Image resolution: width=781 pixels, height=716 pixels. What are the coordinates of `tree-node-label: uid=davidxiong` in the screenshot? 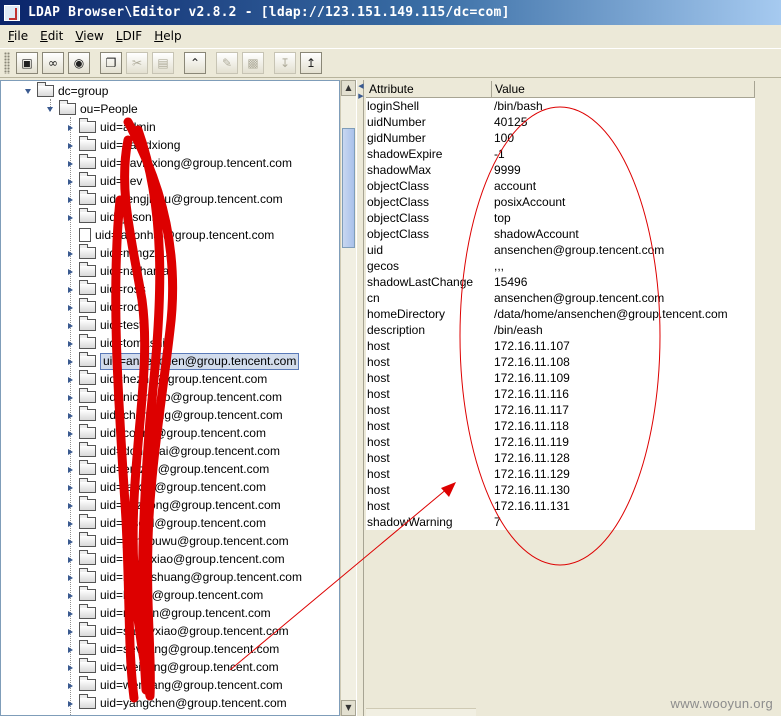 It's located at (140, 145).